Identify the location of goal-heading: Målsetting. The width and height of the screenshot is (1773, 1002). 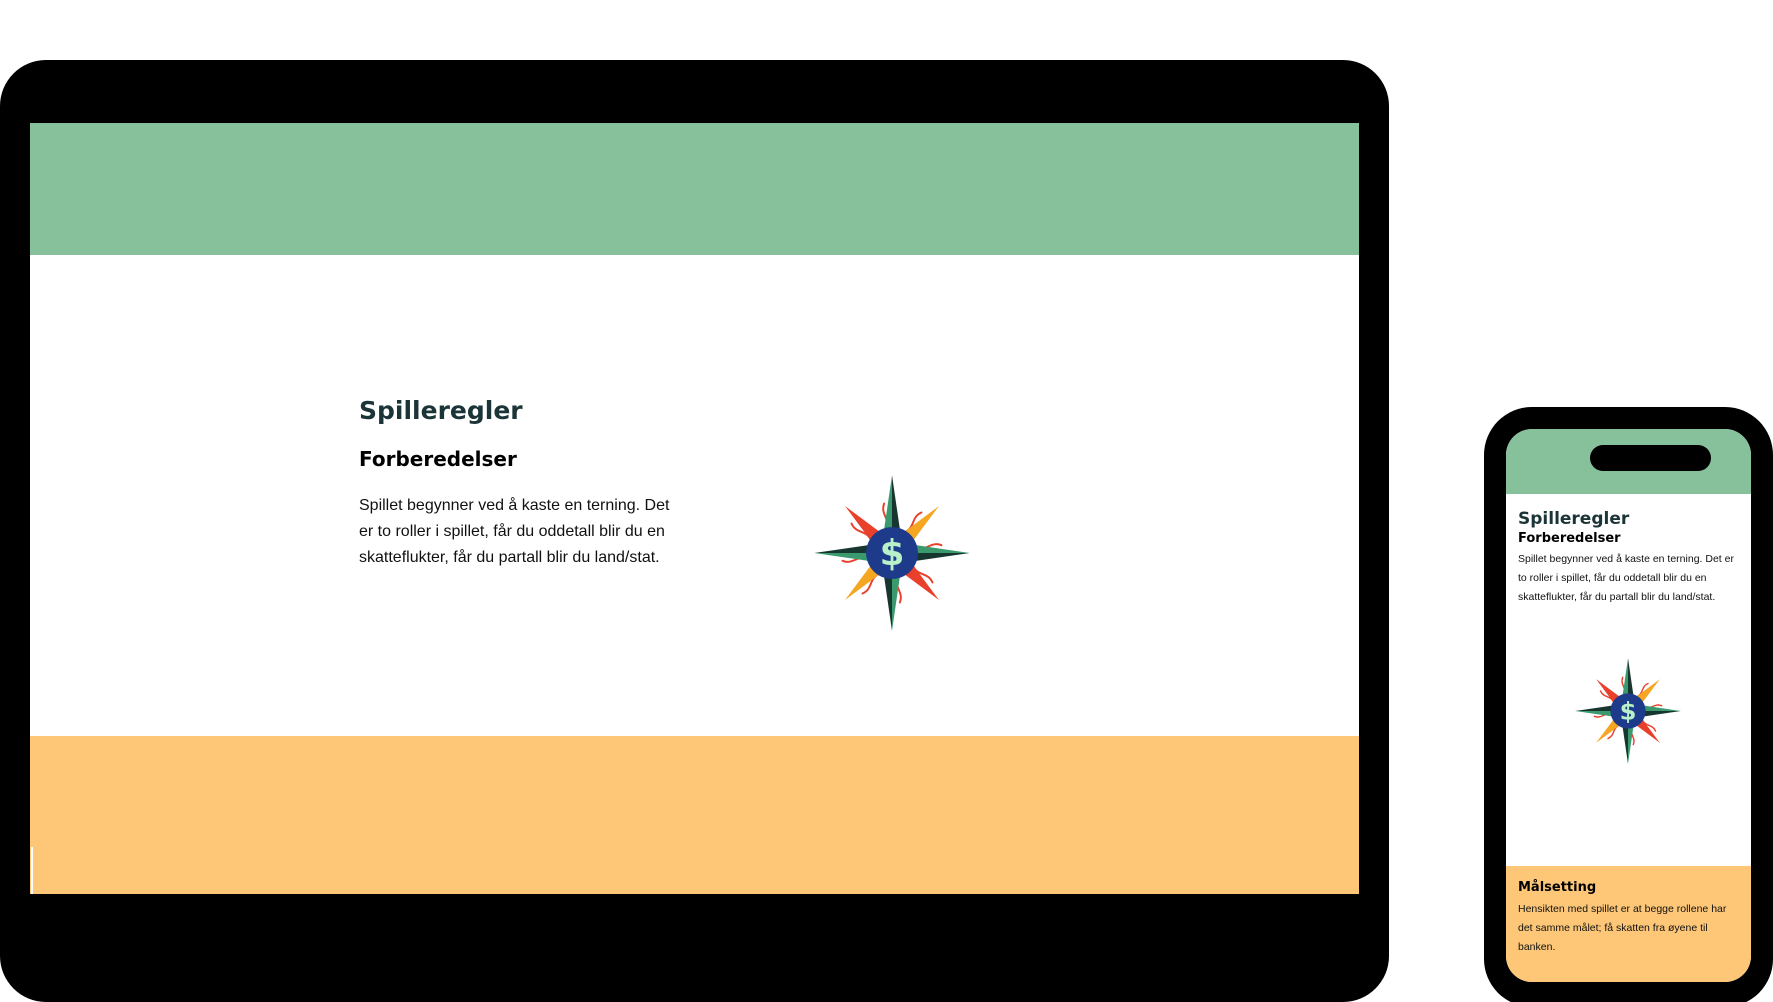
(1557, 887).